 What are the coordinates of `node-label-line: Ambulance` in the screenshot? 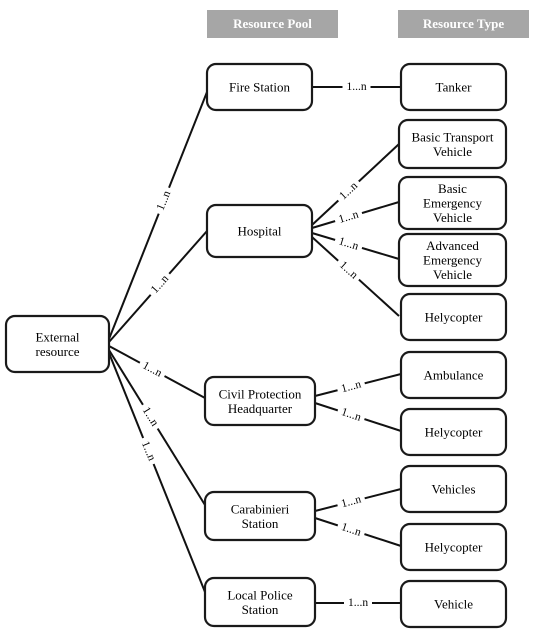 It's located at (454, 375).